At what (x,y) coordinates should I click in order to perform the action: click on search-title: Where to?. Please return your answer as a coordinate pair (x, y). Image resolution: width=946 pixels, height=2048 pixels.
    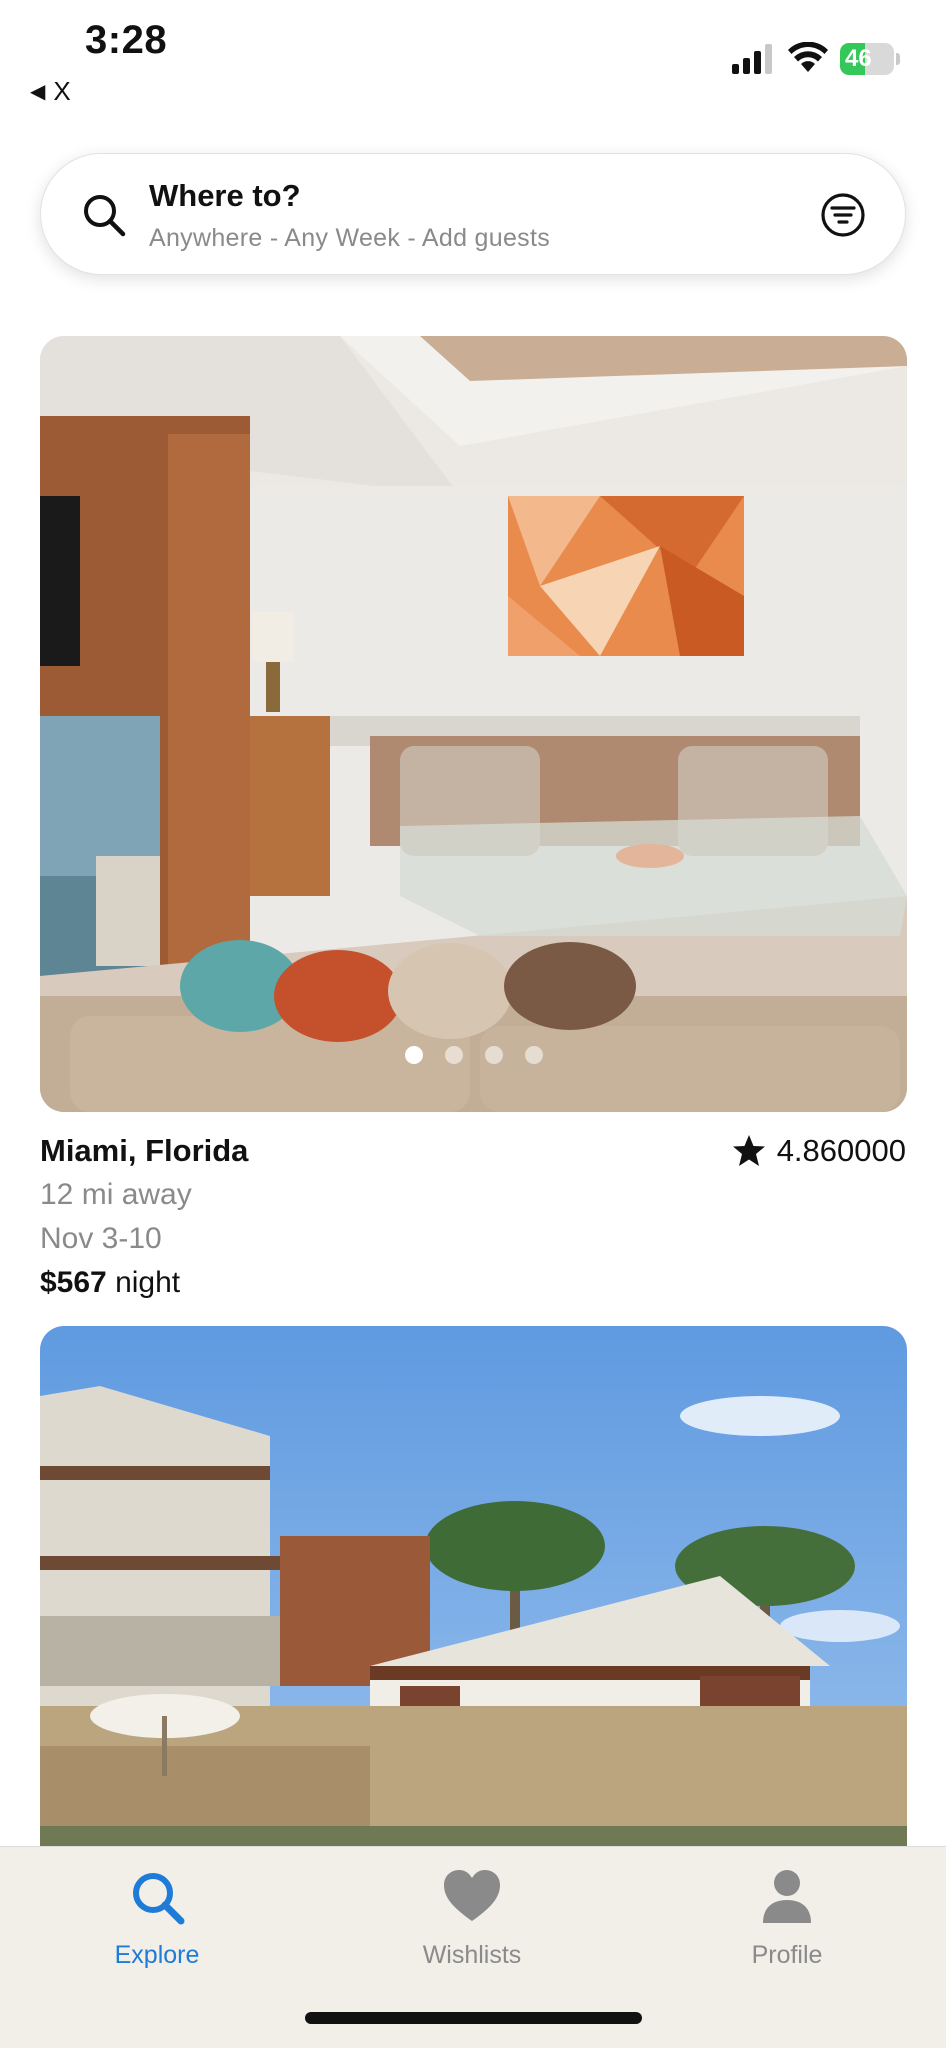
    Looking at the image, I should click on (225, 195).